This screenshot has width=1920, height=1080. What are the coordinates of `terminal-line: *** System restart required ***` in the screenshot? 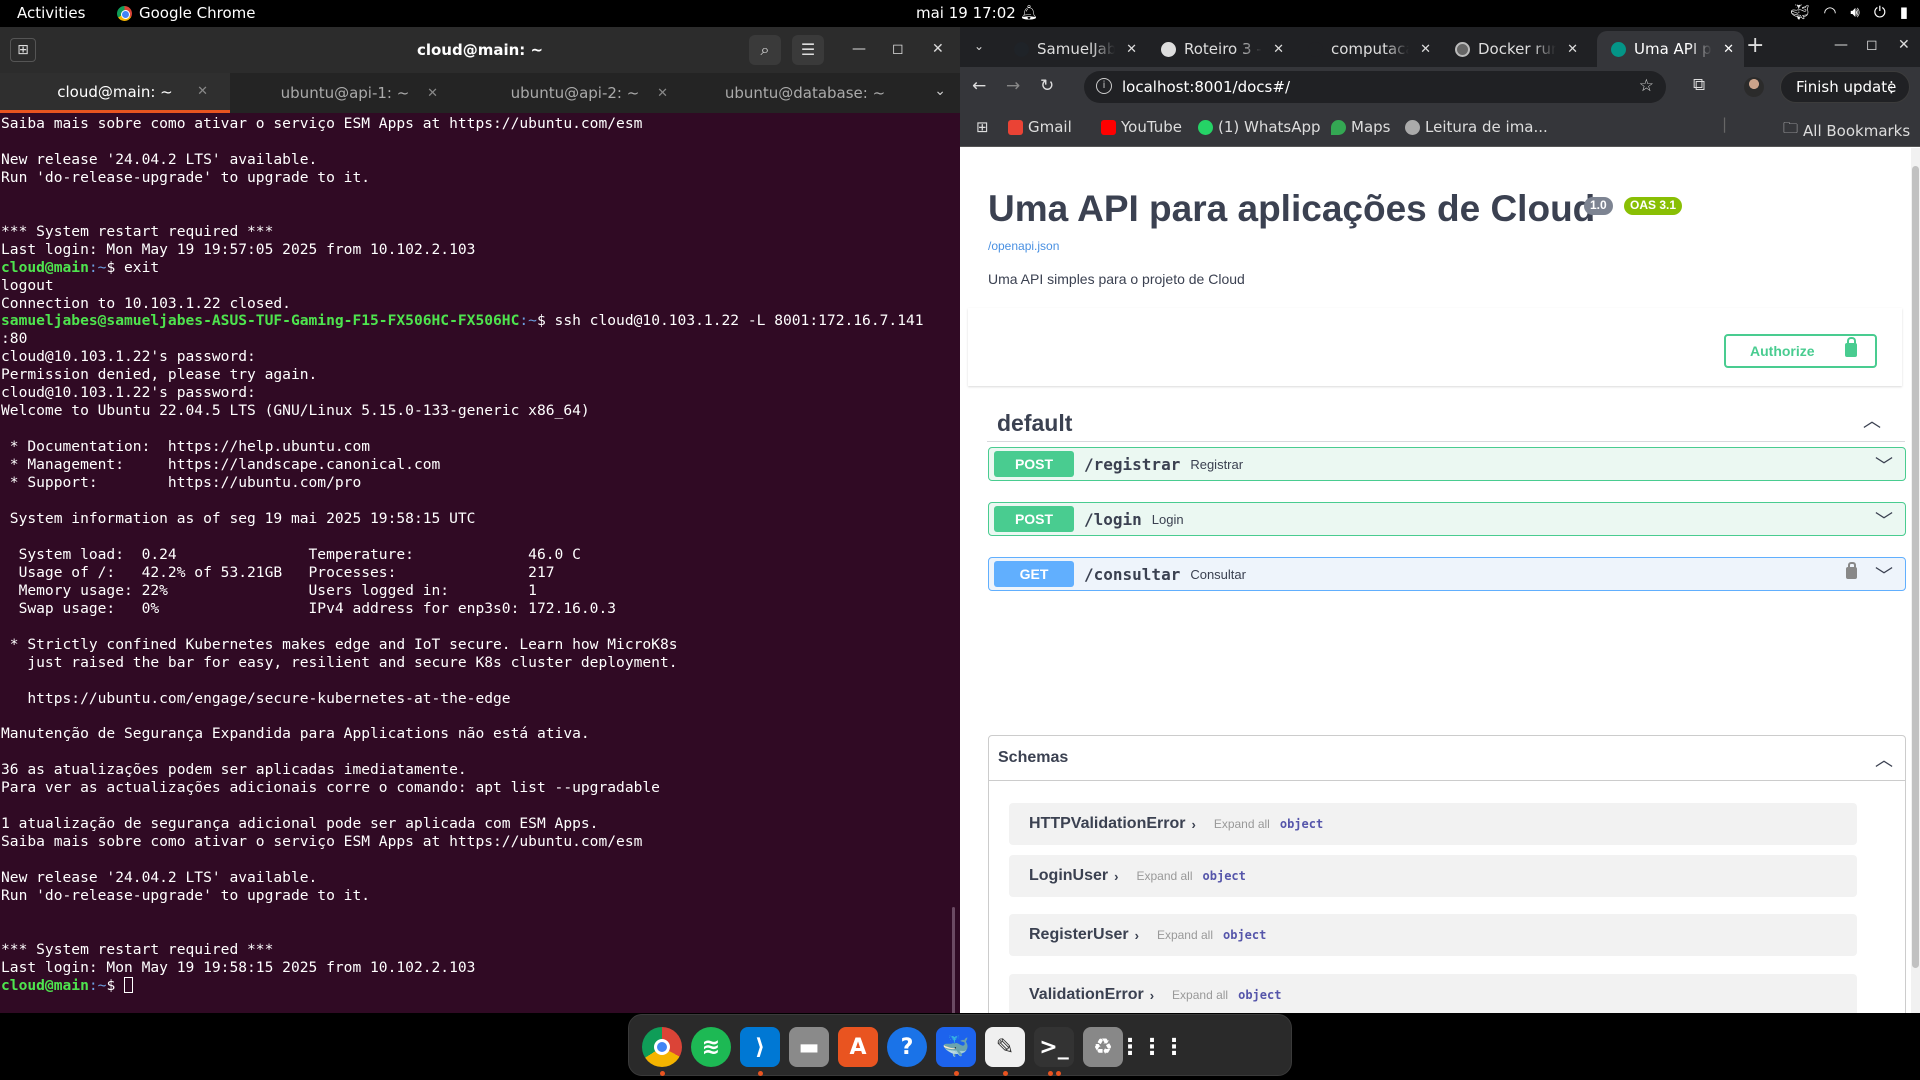 It's located at (137, 231).